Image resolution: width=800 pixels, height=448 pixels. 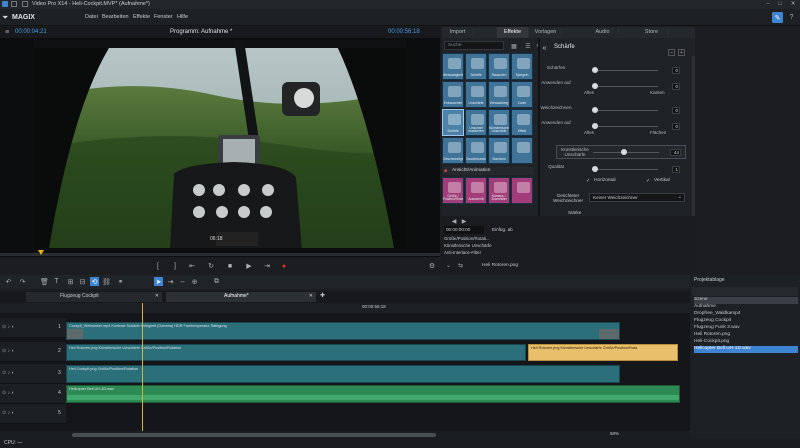 What do you see at coordinates (768, 4) in the screenshot?
I see `minimize-icon: –` at bounding box center [768, 4].